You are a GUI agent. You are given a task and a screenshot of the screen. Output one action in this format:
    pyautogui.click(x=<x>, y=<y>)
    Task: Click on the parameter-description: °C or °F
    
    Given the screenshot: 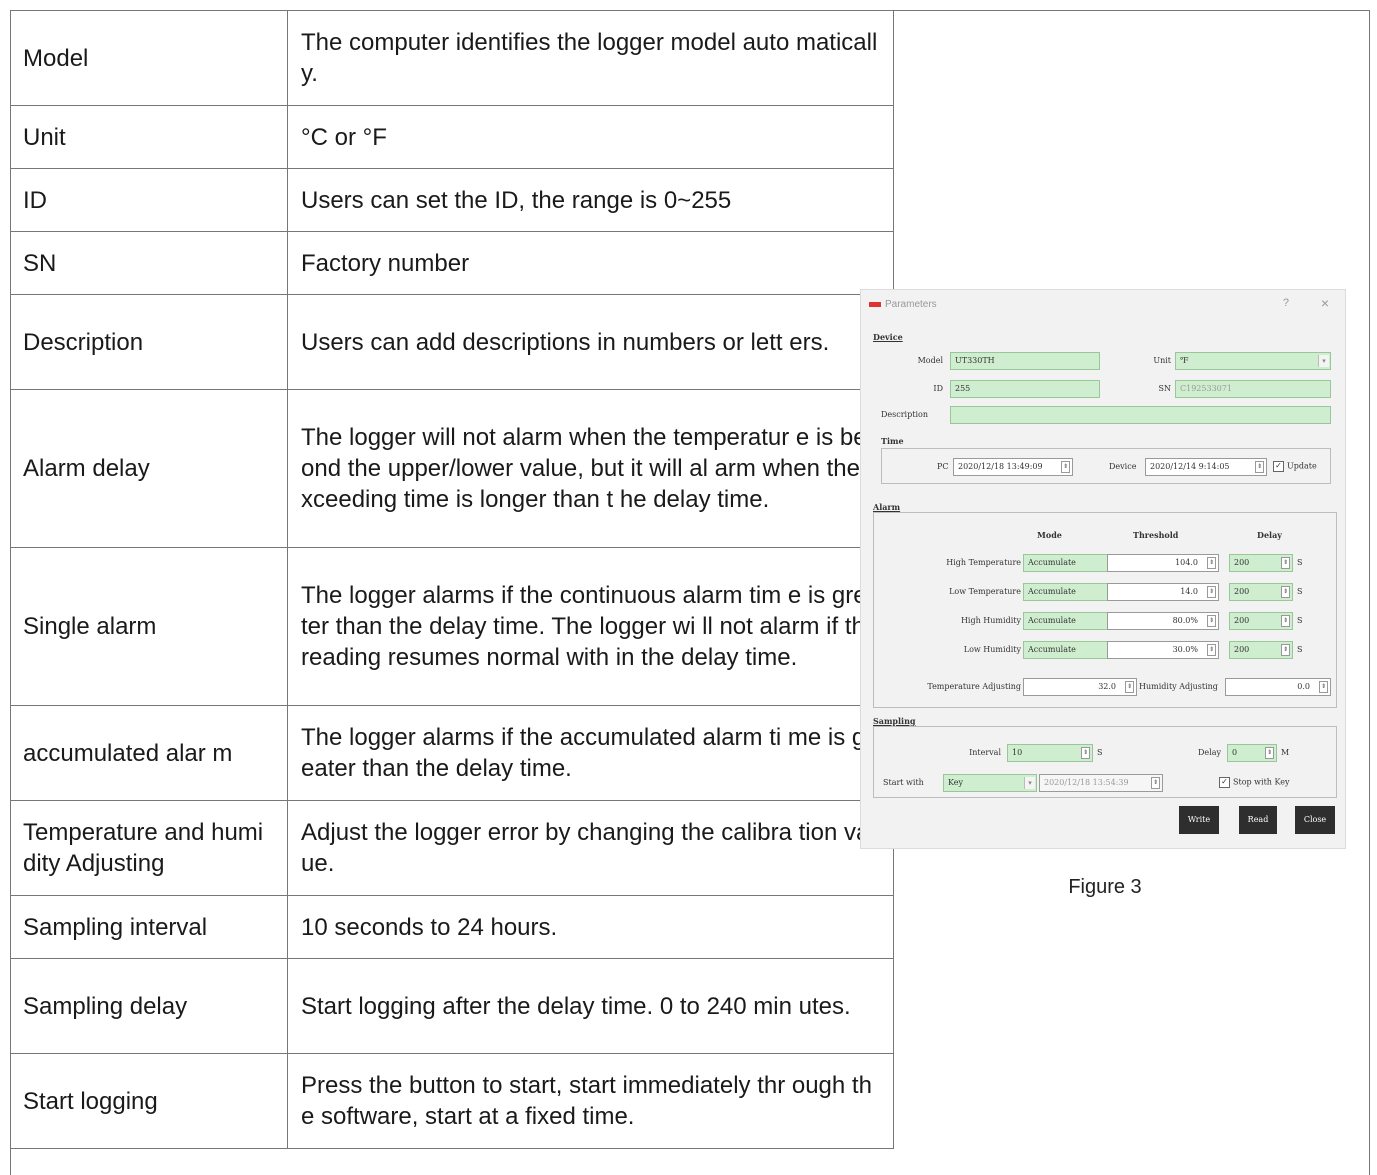 What is the action you would take?
    pyautogui.click(x=590, y=137)
    